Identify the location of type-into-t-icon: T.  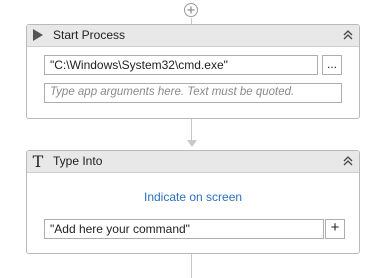
(38, 161).